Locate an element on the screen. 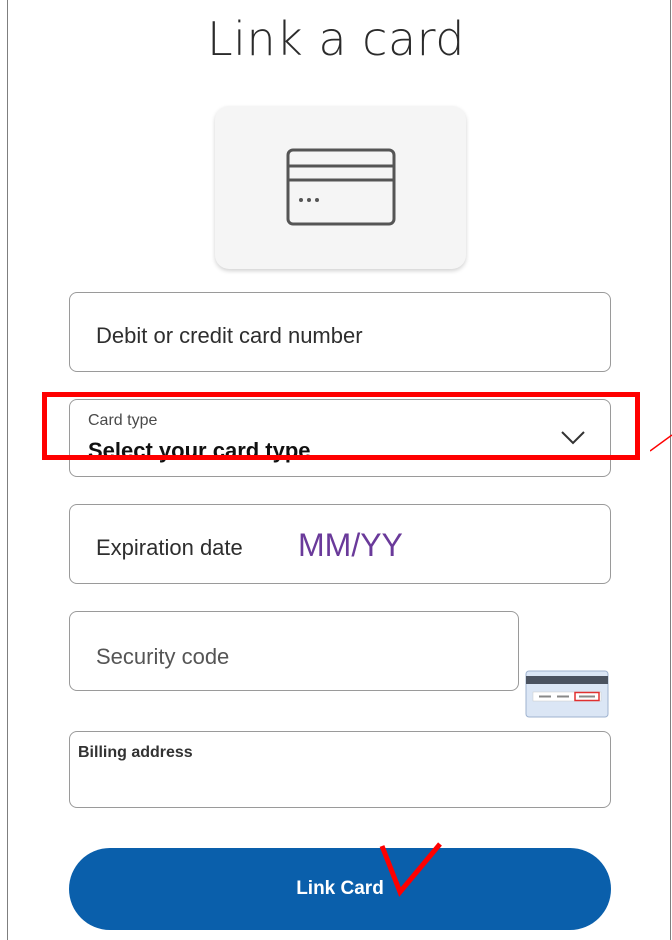 The image size is (672, 940). billing-address-label: Billing address is located at coordinates (135, 752).